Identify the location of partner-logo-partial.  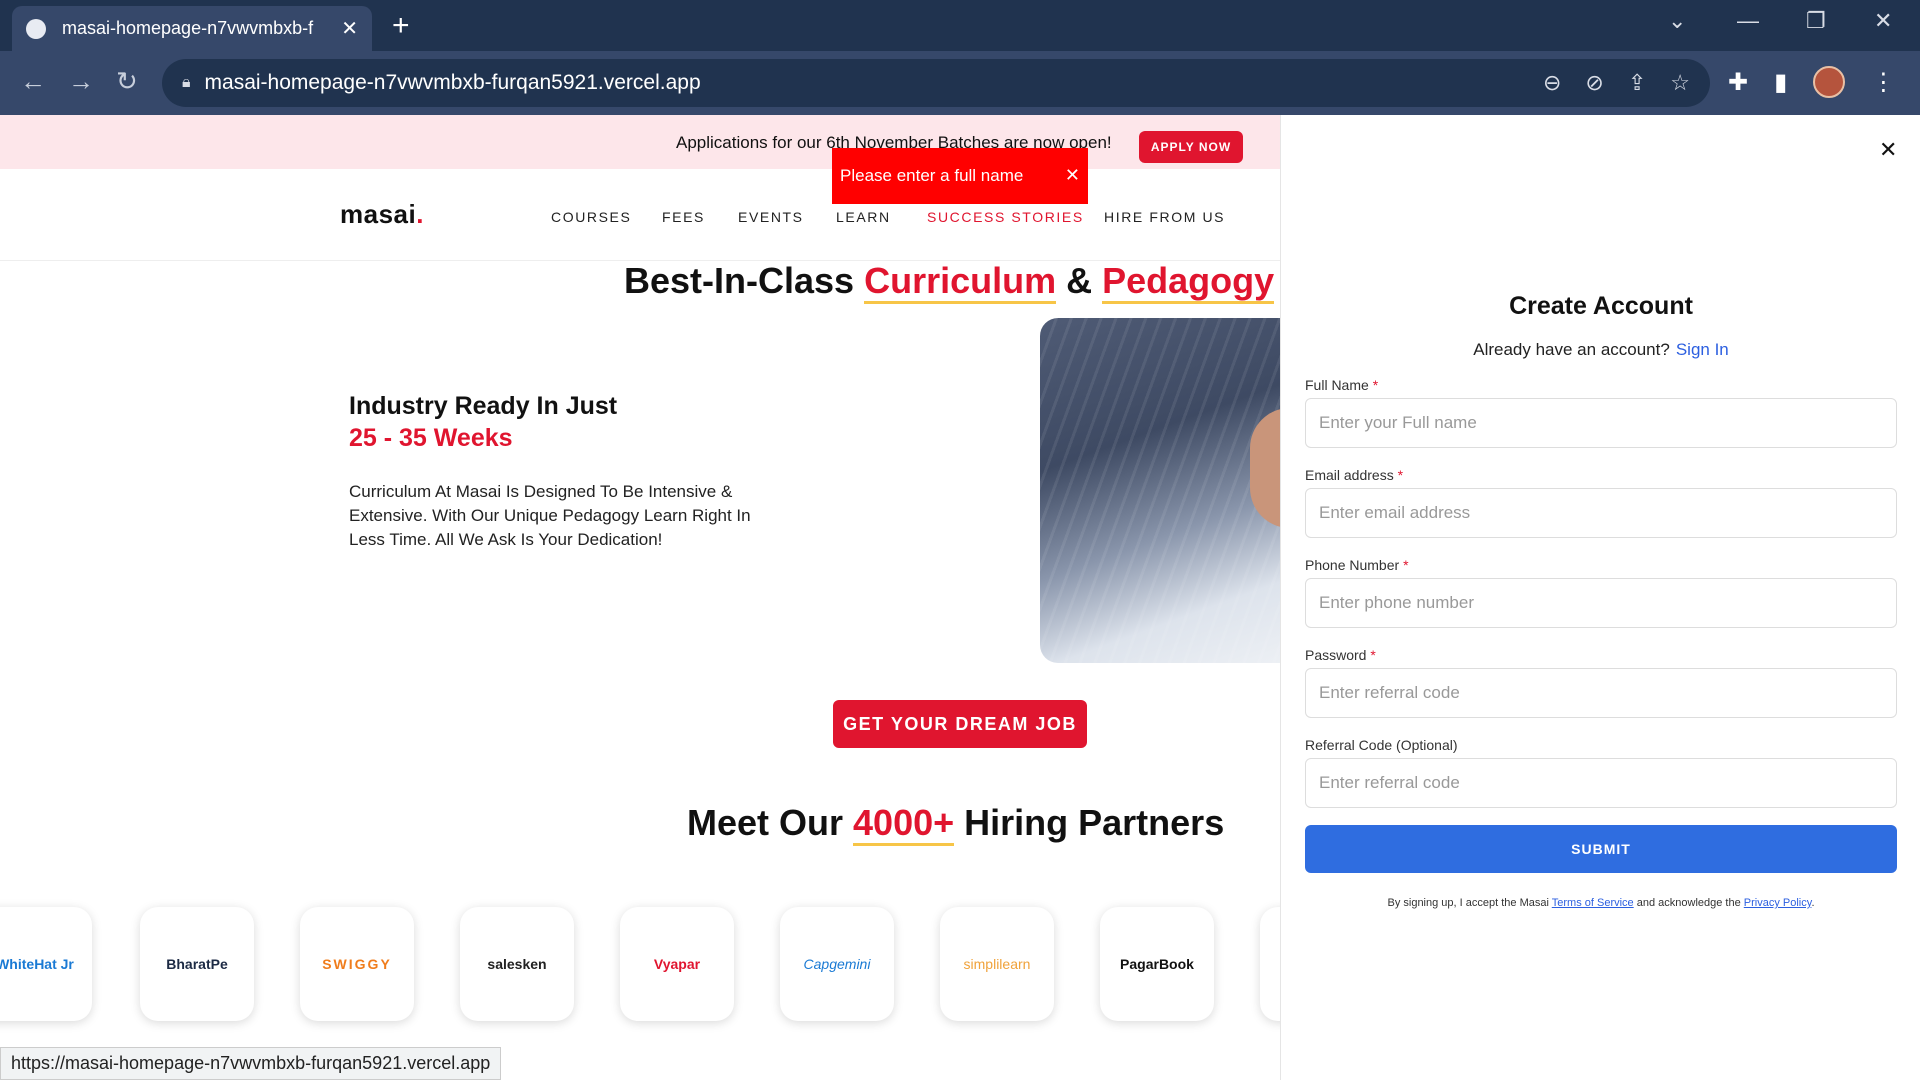
(1270, 964).